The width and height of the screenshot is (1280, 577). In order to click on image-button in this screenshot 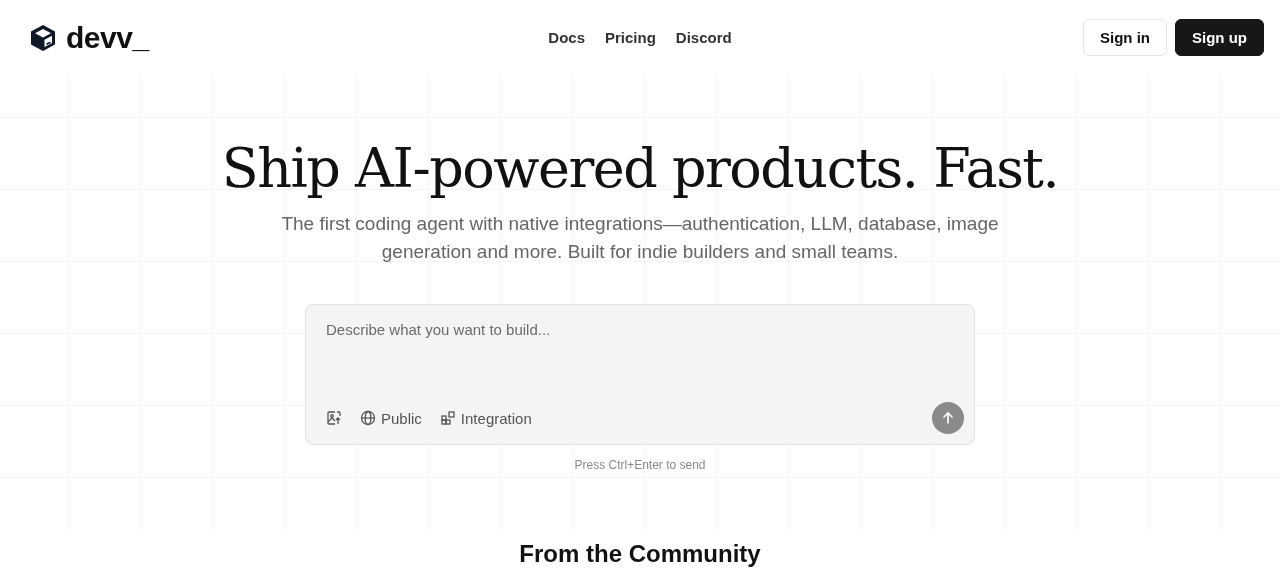, I will do `click(334, 418)`.